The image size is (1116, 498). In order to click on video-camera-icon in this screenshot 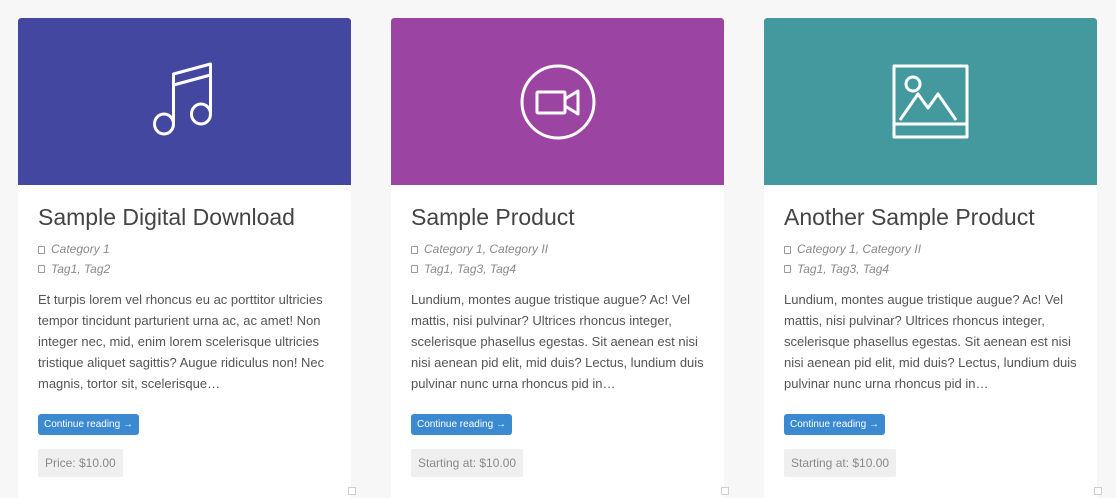, I will do `click(557, 101)`.